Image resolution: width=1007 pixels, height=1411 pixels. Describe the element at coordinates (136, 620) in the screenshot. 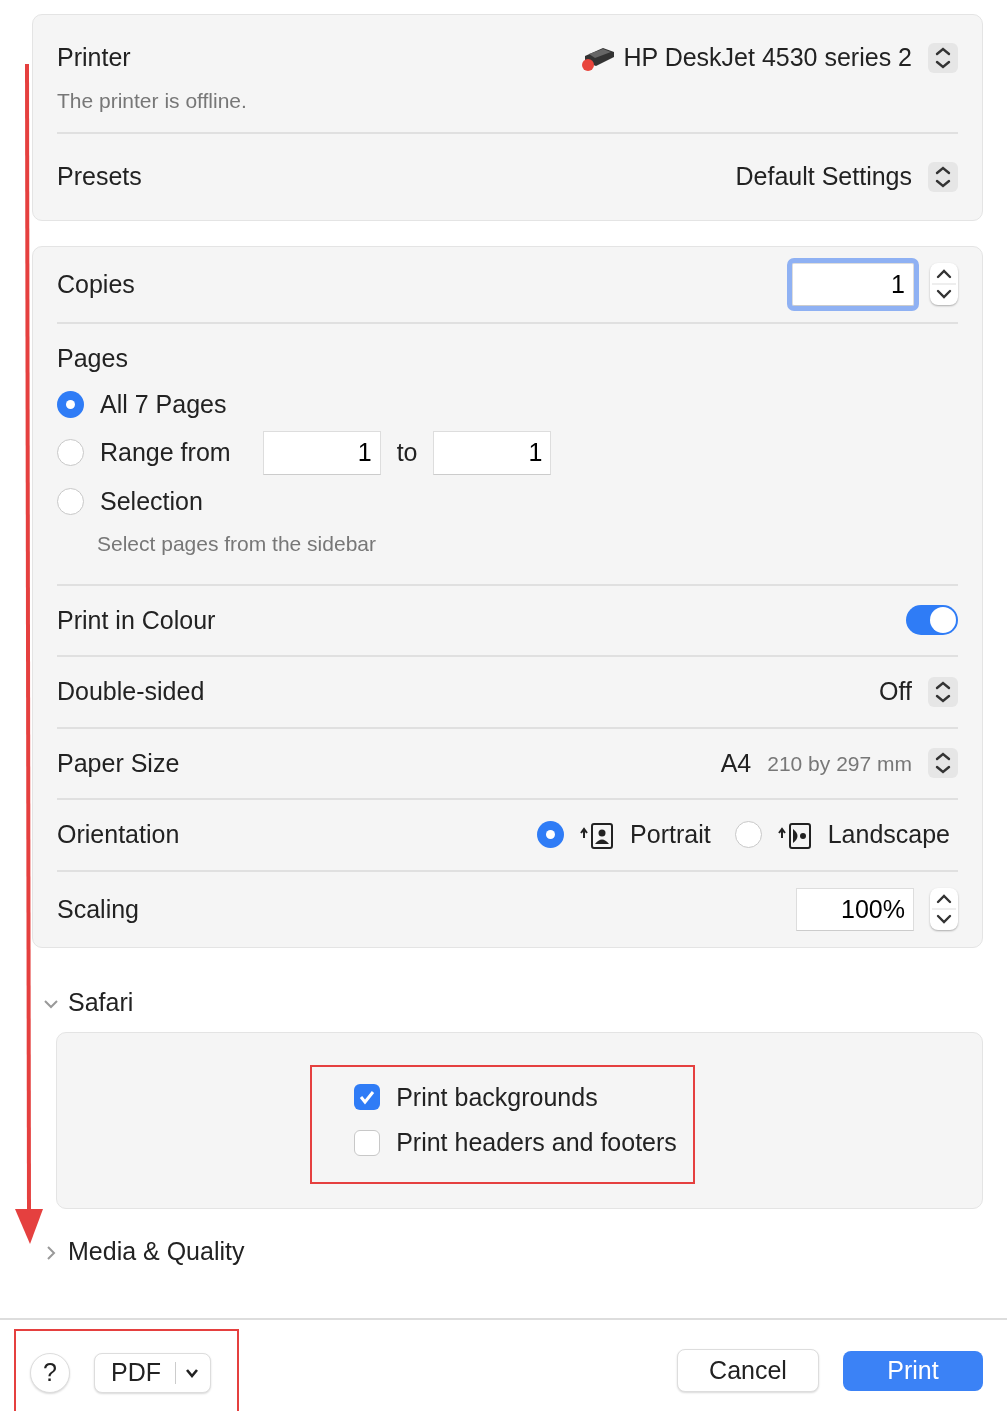

I see `setting-label: Print in Colour` at that location.